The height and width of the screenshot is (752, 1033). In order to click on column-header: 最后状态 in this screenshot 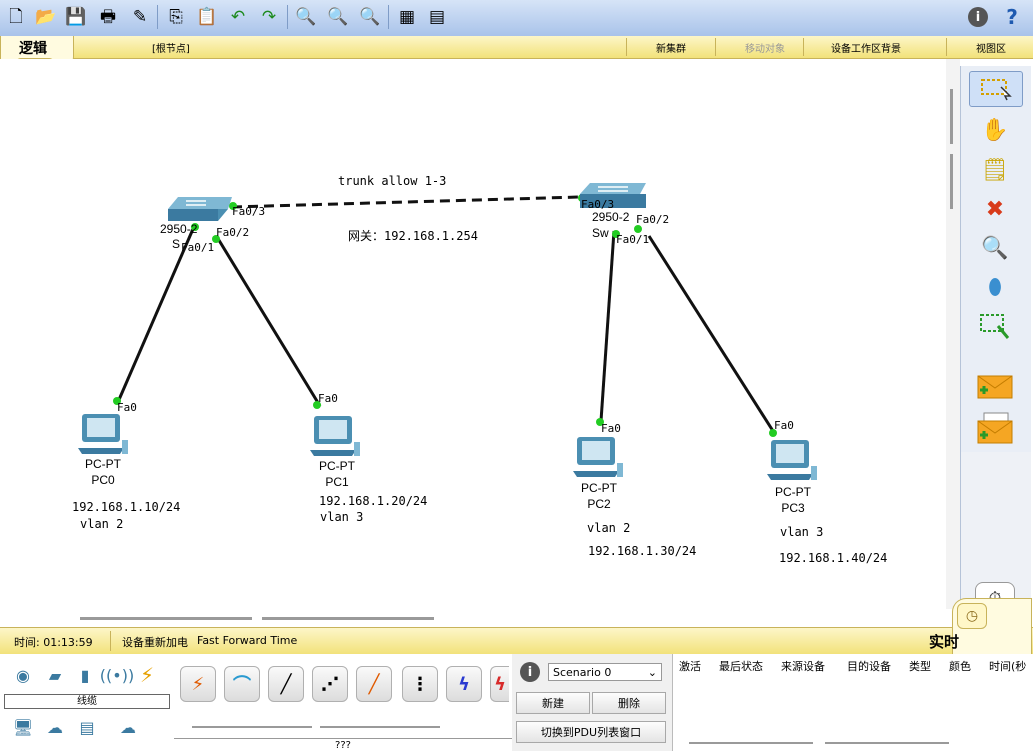, I will do `click(741, 666)`.